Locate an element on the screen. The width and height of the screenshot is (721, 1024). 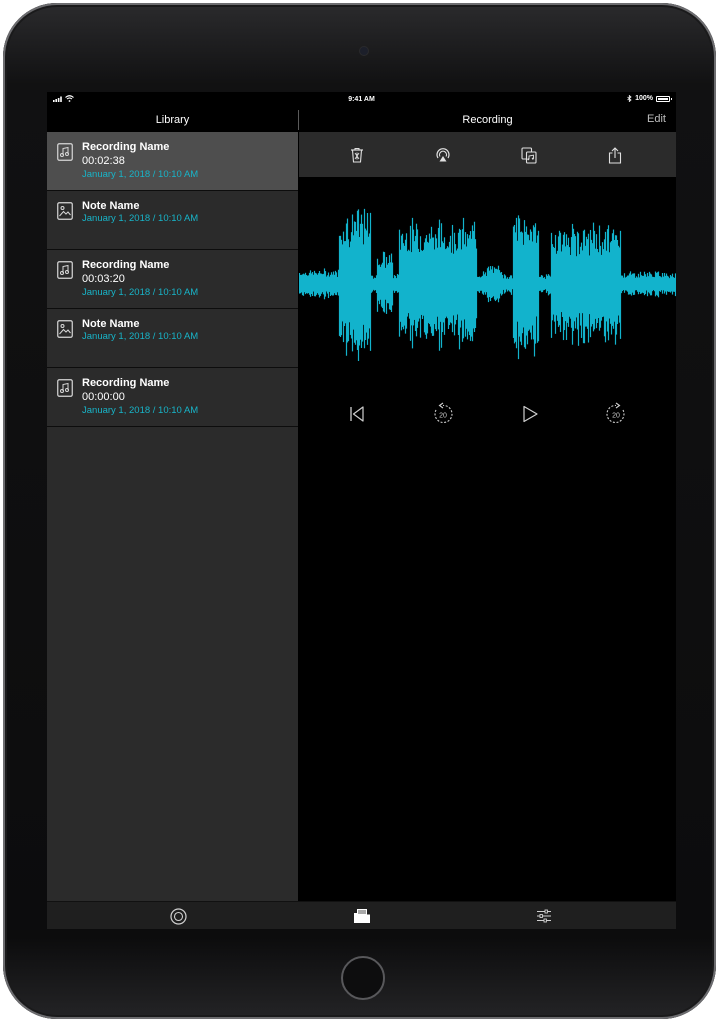
status-bar: 9:41 AM 100% is located at coordinates (361, 100).